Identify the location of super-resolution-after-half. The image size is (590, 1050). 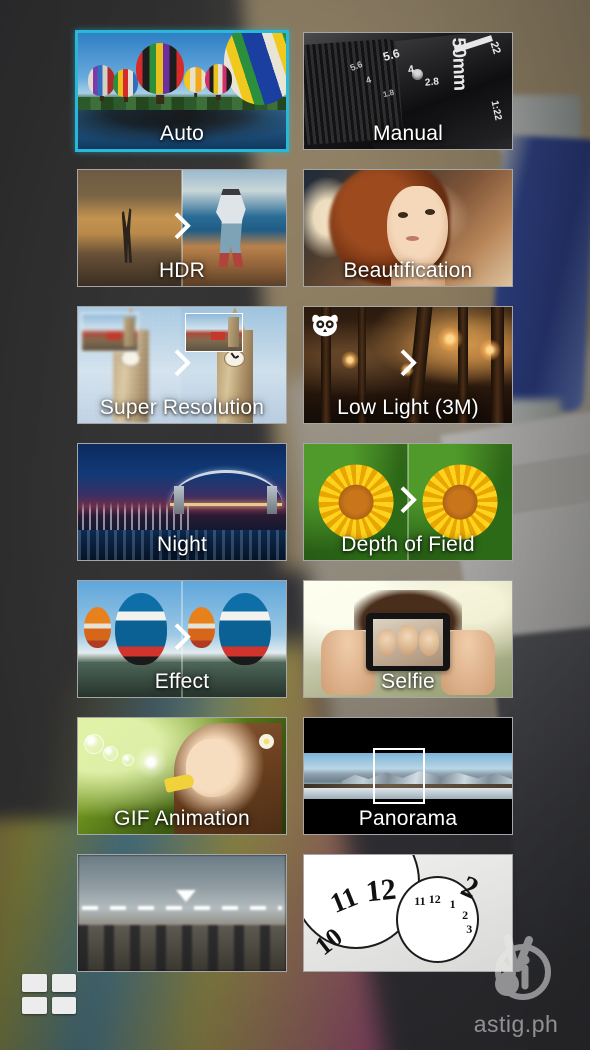
(234, 365).